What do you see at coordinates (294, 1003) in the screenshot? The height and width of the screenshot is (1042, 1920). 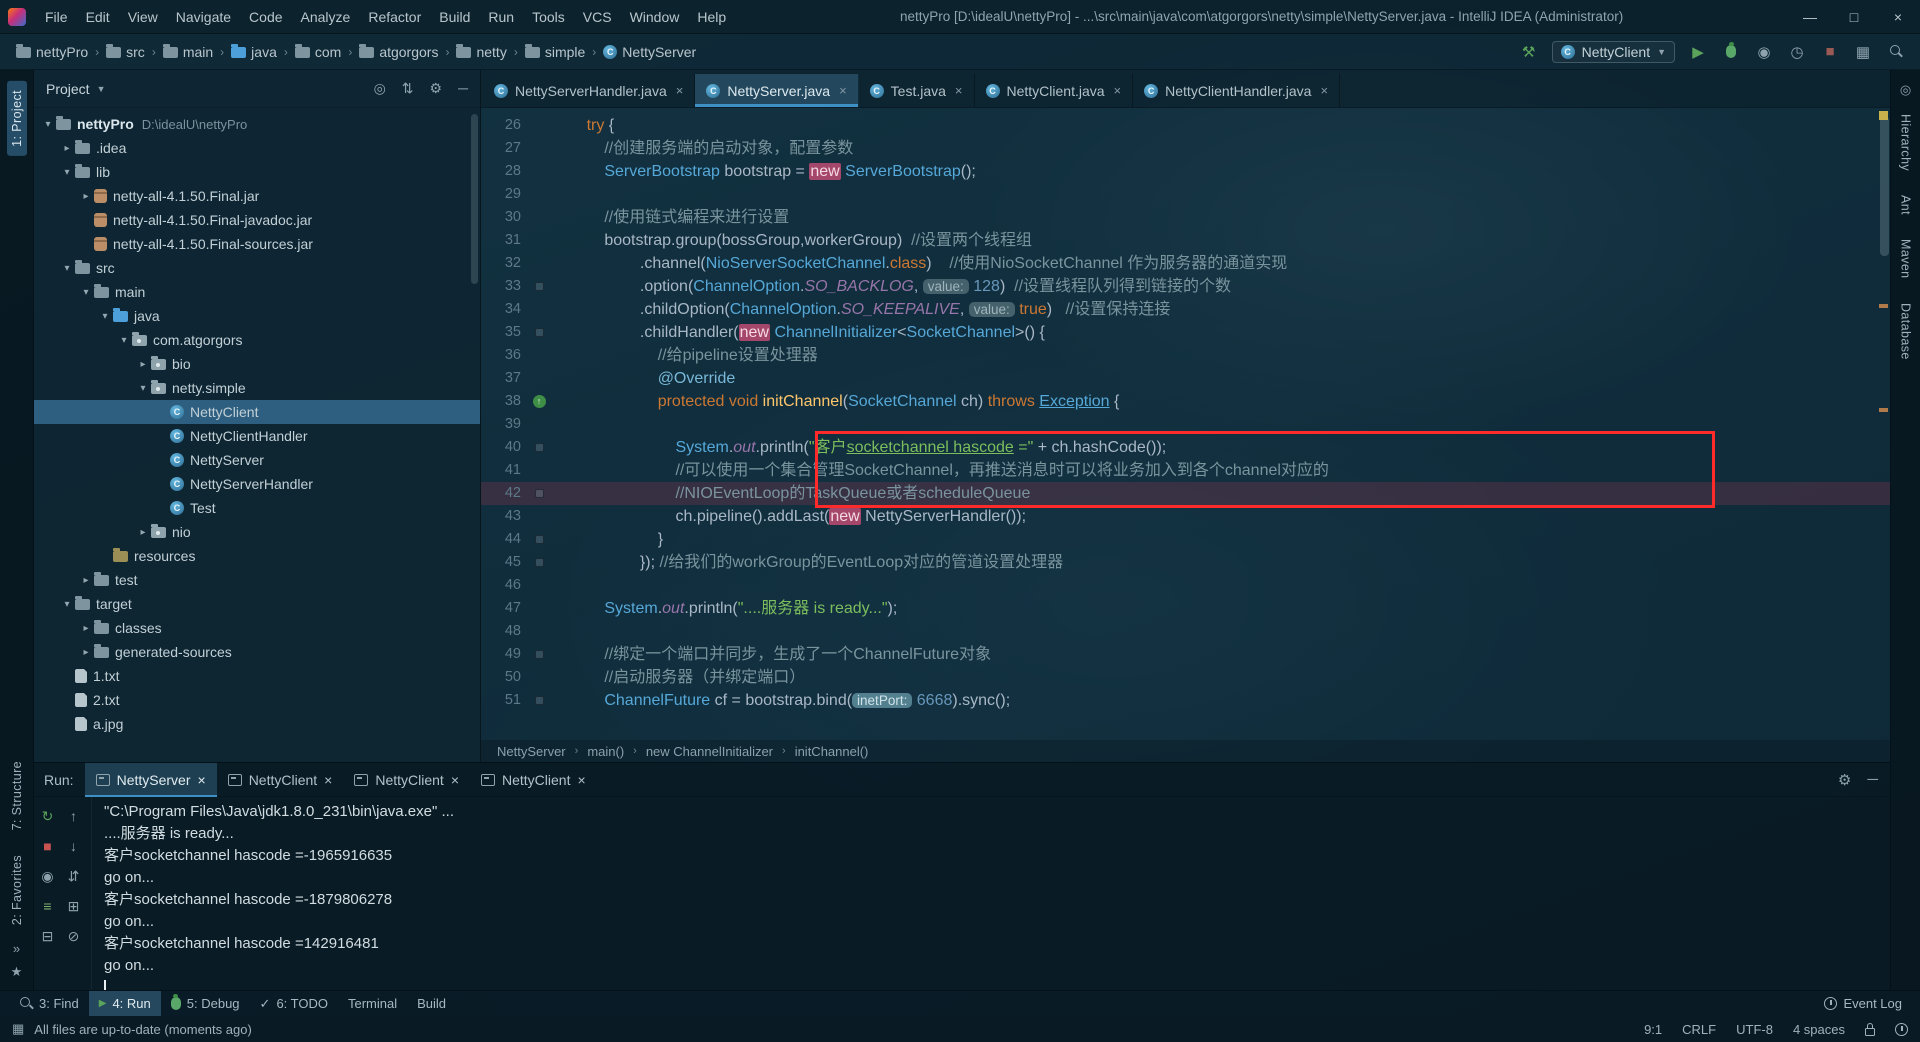 I see `toolwindow-button-6-todo: ✓ 6: TODO` at bounding box center [294, 1003].